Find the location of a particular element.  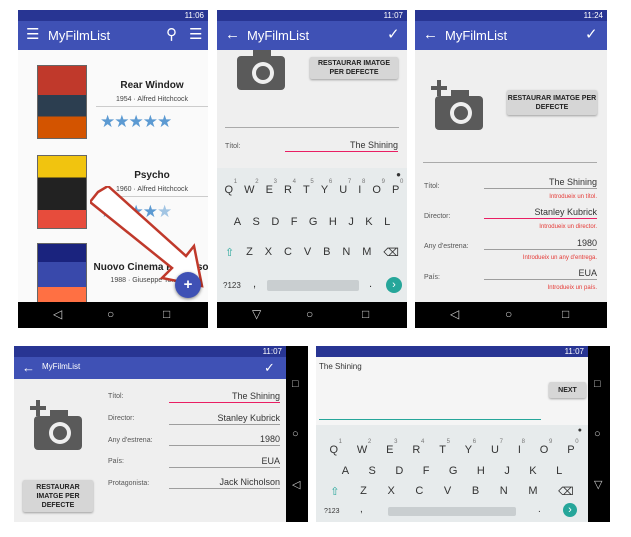

director-input: Stanley Kubrick is located at coordinates (224, 419).